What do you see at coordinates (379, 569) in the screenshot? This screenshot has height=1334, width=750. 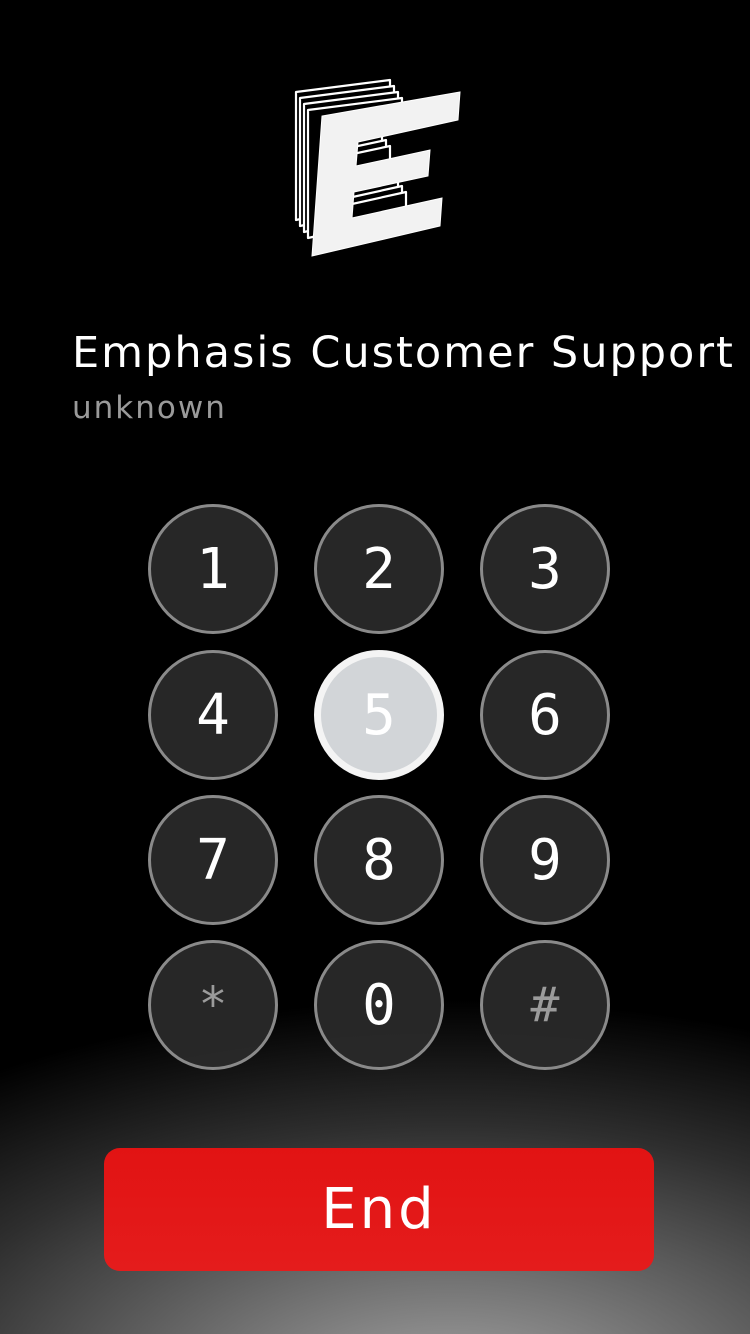 I see `key-2: 2` at bounding box center [379, 569].